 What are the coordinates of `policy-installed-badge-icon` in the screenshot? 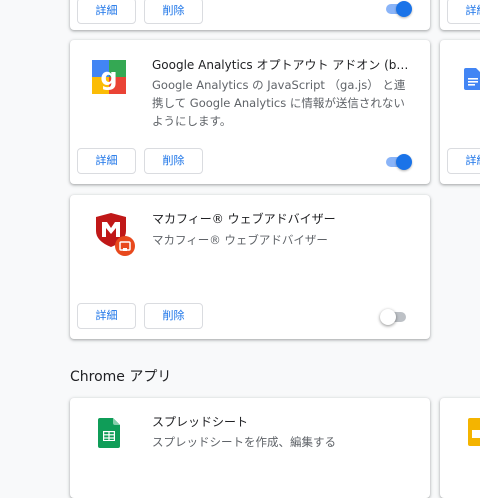 It's located at (125, 246).